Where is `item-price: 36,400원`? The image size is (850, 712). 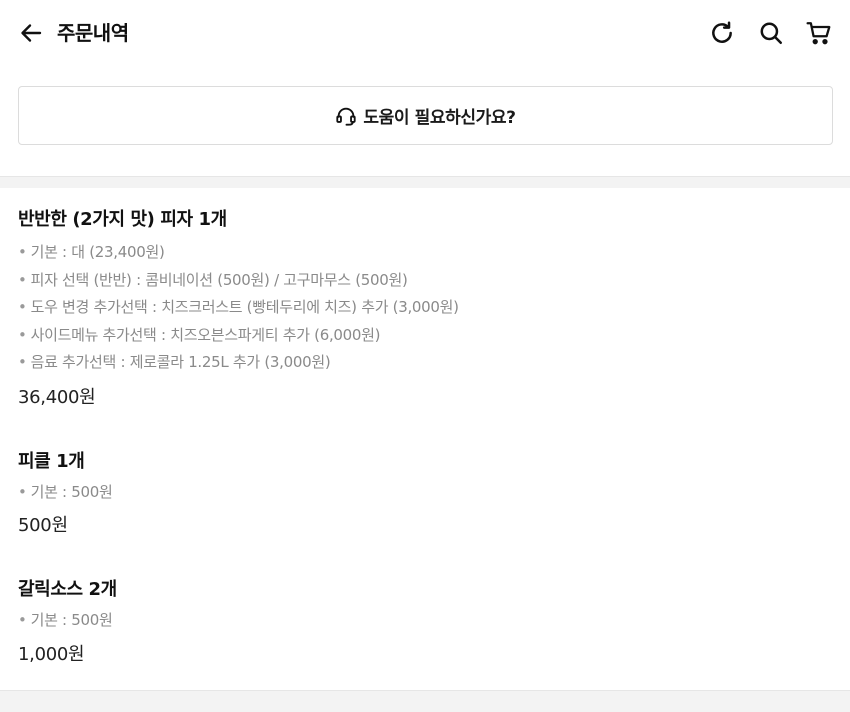 item-price: 36,400원 is located at coordinates (57, 397).